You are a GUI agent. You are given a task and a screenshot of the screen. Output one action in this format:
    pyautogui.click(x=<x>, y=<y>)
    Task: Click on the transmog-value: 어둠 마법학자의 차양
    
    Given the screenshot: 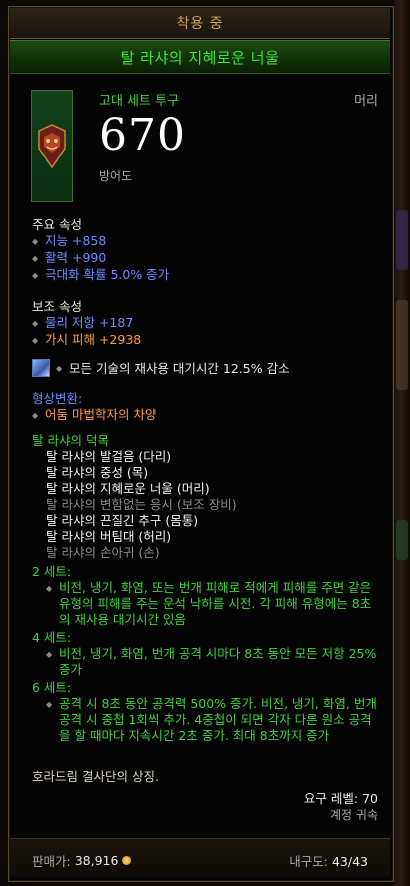 What is the action you would take?
    pyautogui.click(x=101, y=414)
    